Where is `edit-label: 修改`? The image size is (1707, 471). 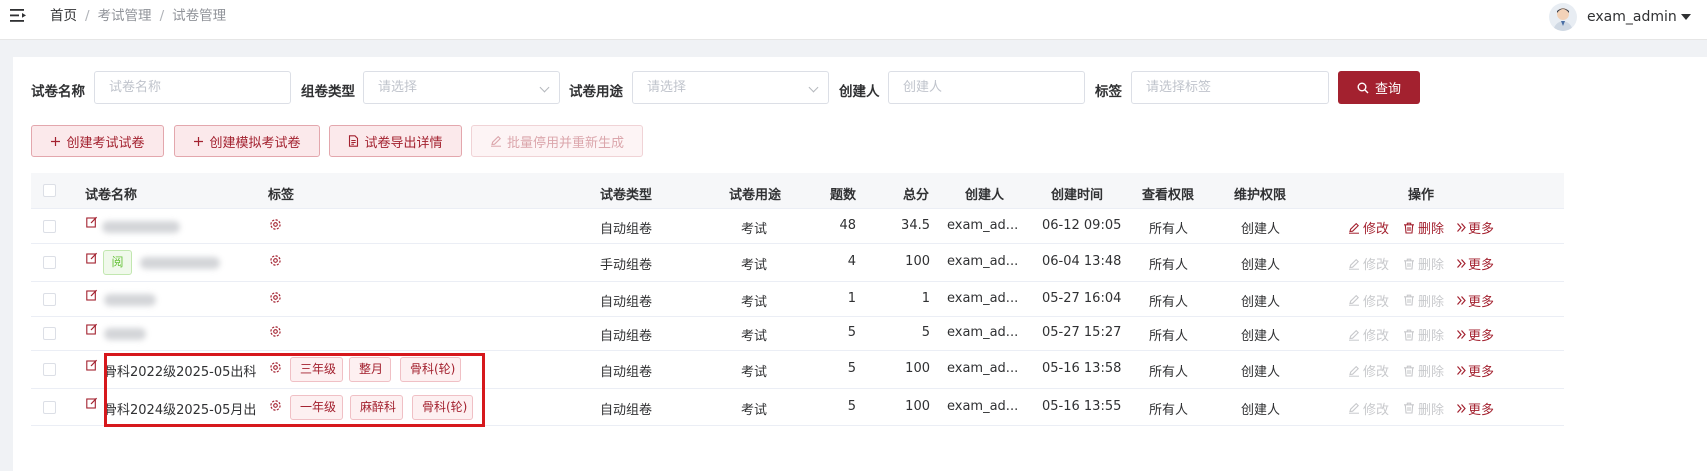
edit-label: 修改 is located at coordinates (1376, 336).